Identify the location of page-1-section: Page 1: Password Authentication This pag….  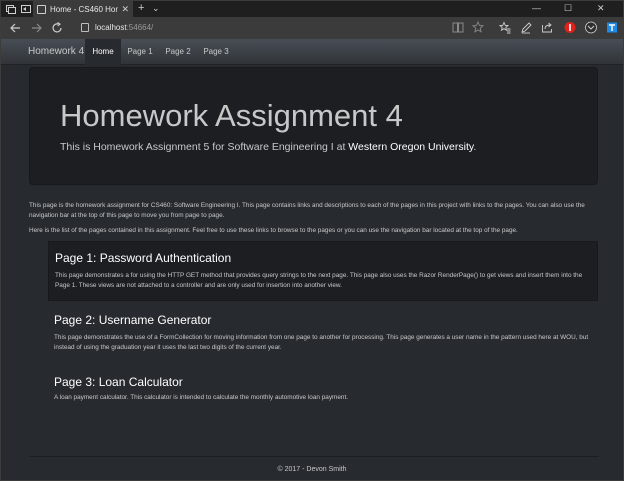
(323, 271).